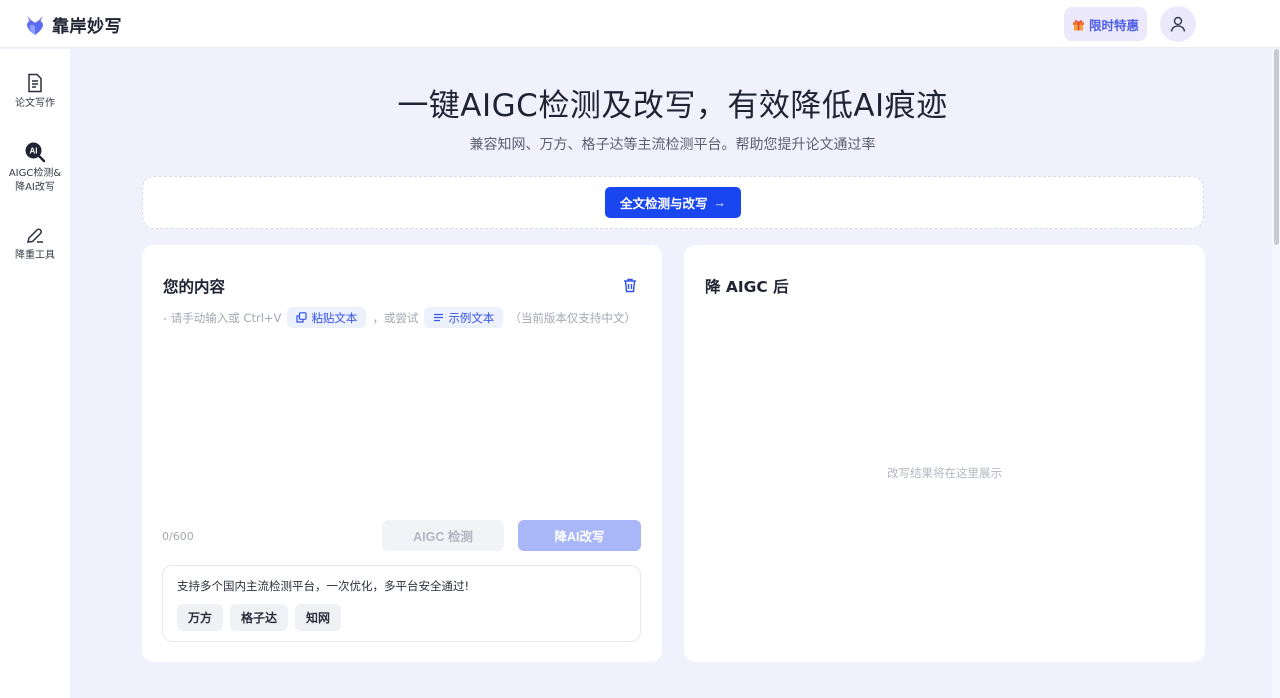  Describe the element at coordinates (401, 603) in the screenshot. I see `platform-support-box: 支持多个国内主流检测平台，一次优化，多平台安全通过! 万方 格子达 知网` at that location.